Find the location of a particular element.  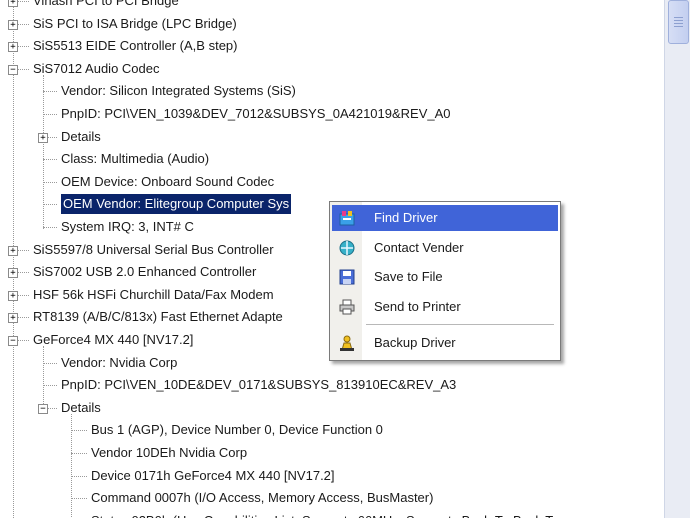

menu-separator is located at coordinates (460, 324).